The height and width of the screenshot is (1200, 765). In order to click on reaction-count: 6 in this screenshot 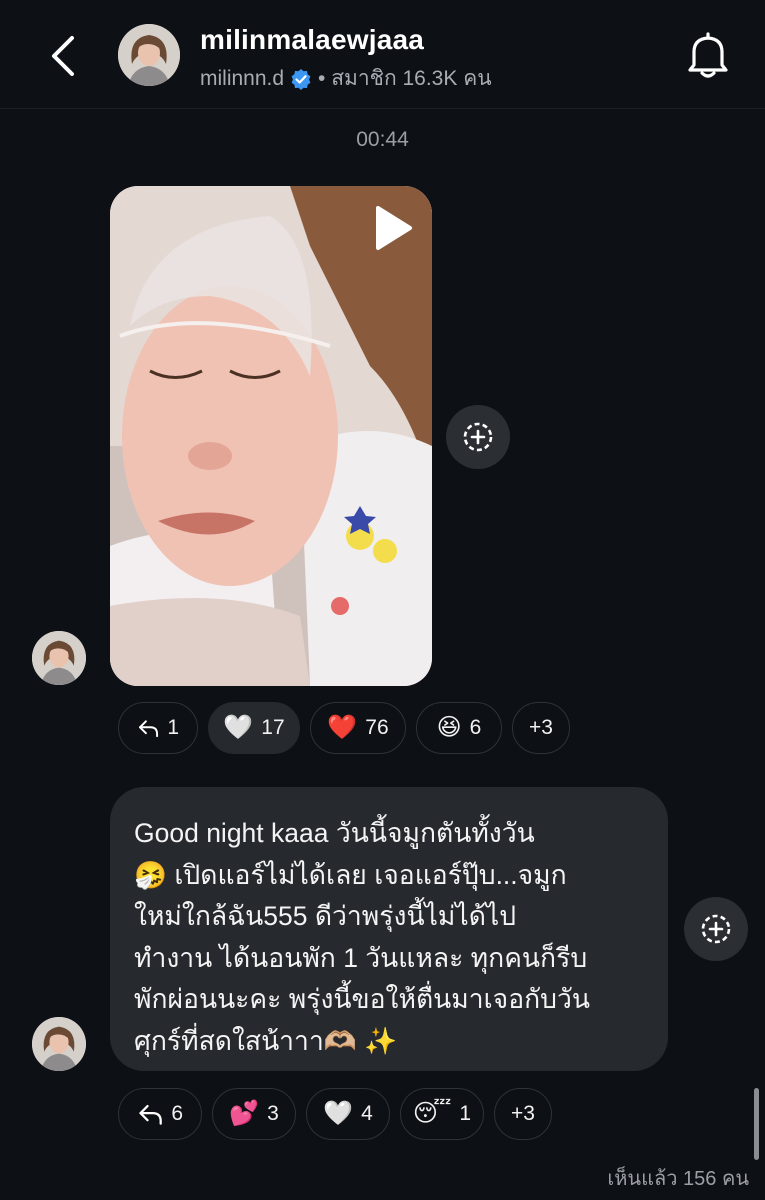, I will do `click(475, 727)`.